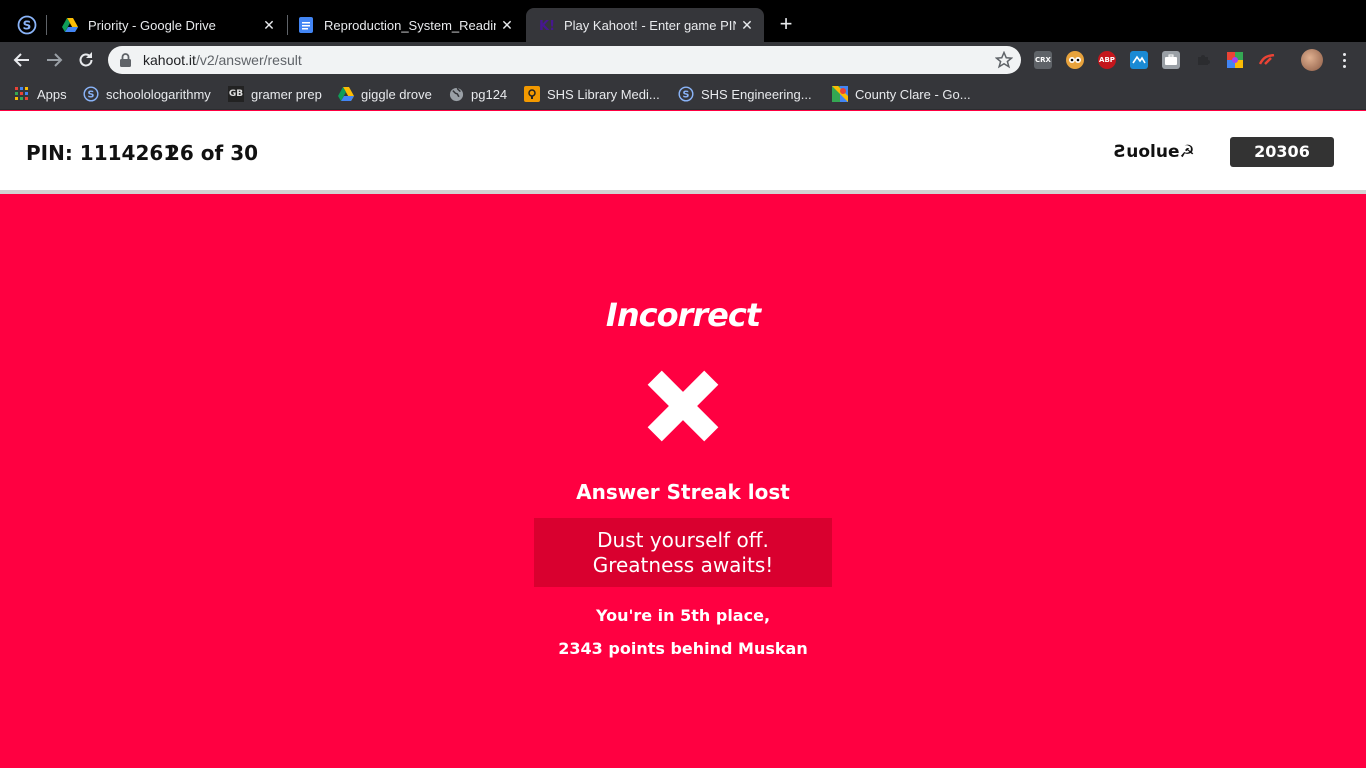  I want to click on cast-icon, so click(1139, 60).